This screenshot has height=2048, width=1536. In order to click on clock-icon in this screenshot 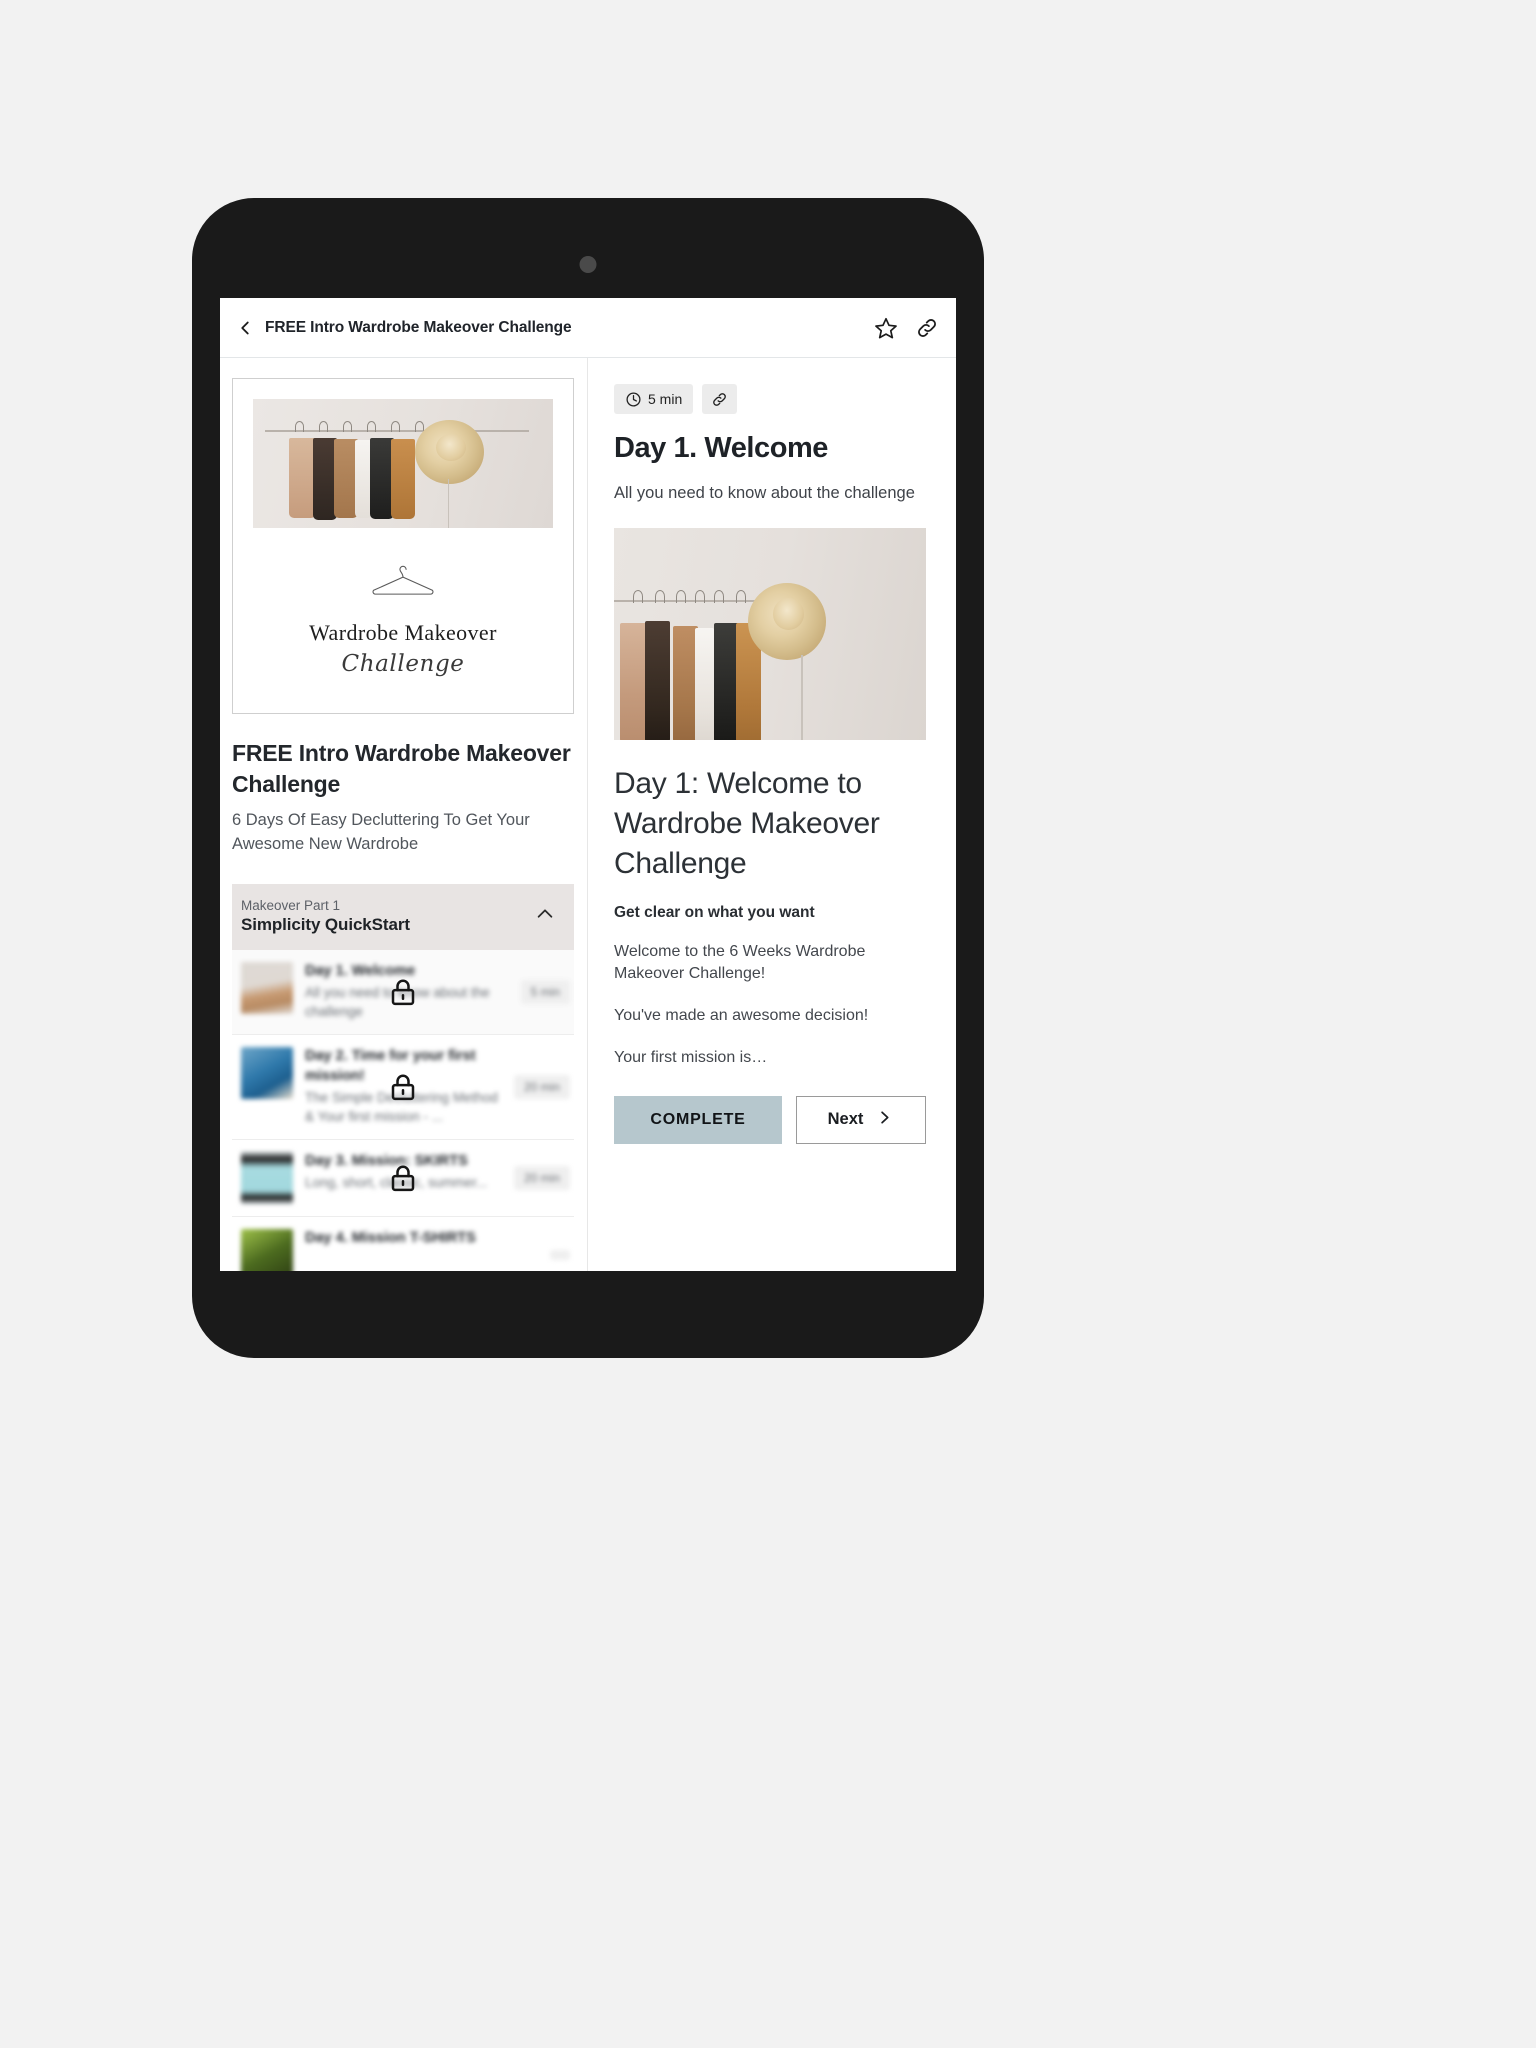, I will do `click(633, 399)`.